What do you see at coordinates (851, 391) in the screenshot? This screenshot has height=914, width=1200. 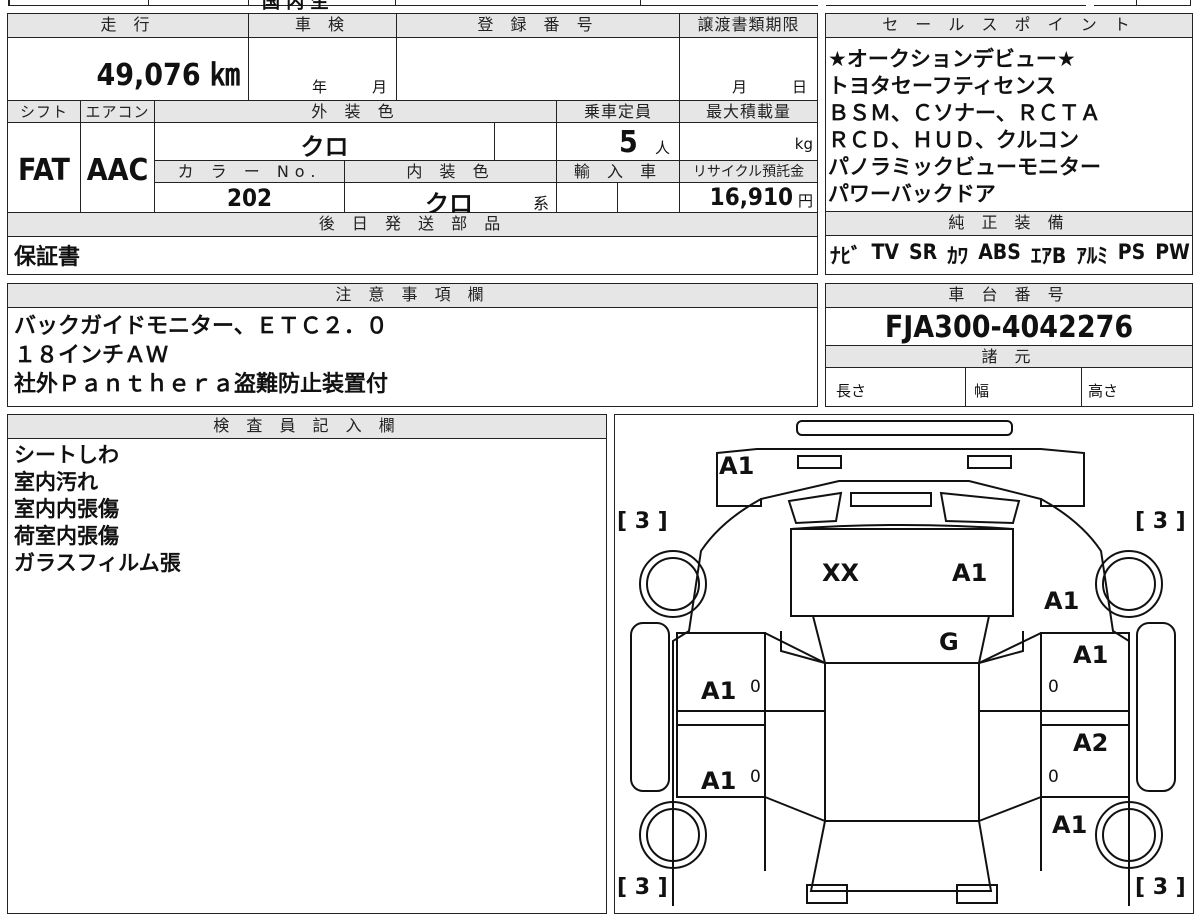 I see `spec-length-label: 長さ` at bounding box center [851, 391].